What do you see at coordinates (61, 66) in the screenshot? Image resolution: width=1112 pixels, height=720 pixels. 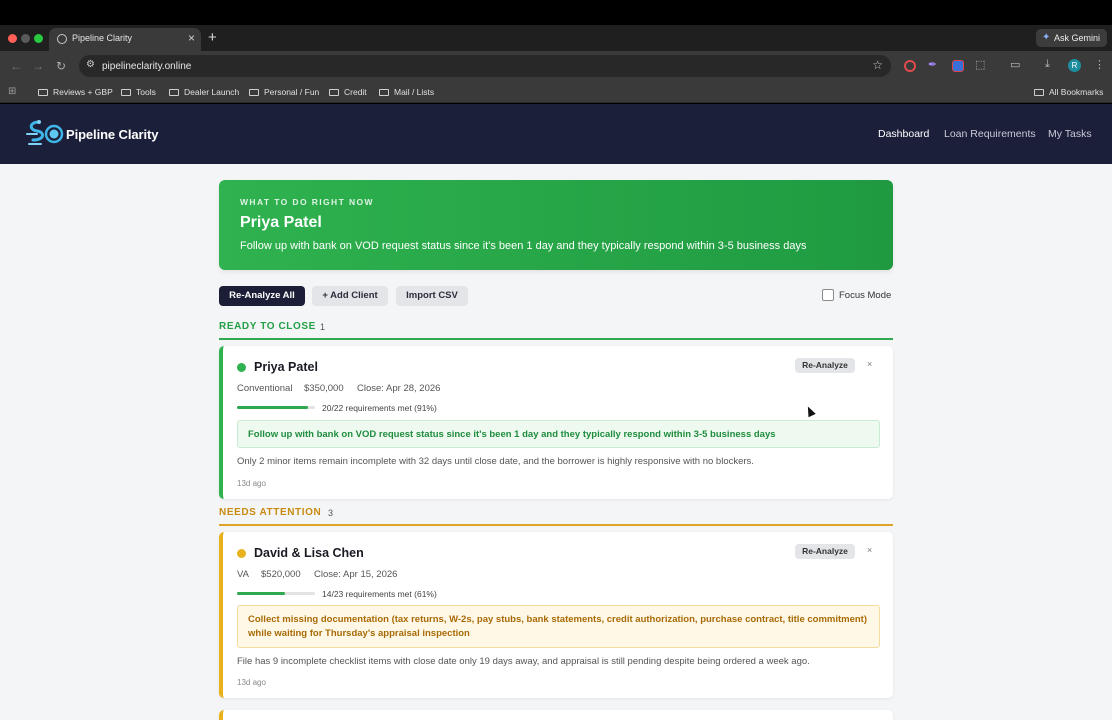 I see `reload-icon: ↻` at bounding box center [61, 66].